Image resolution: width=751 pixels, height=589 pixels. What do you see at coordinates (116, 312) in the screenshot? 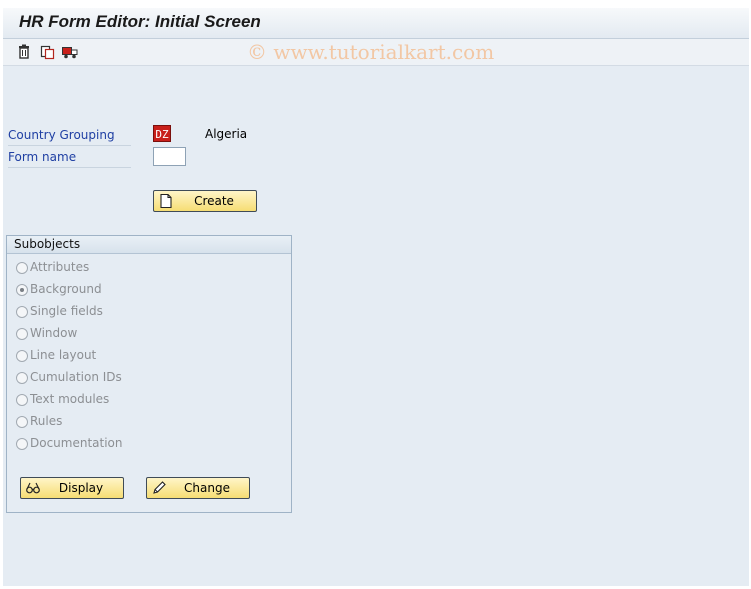
I see `radio-single-fields: Single fields` at bounding box center [116, 312].